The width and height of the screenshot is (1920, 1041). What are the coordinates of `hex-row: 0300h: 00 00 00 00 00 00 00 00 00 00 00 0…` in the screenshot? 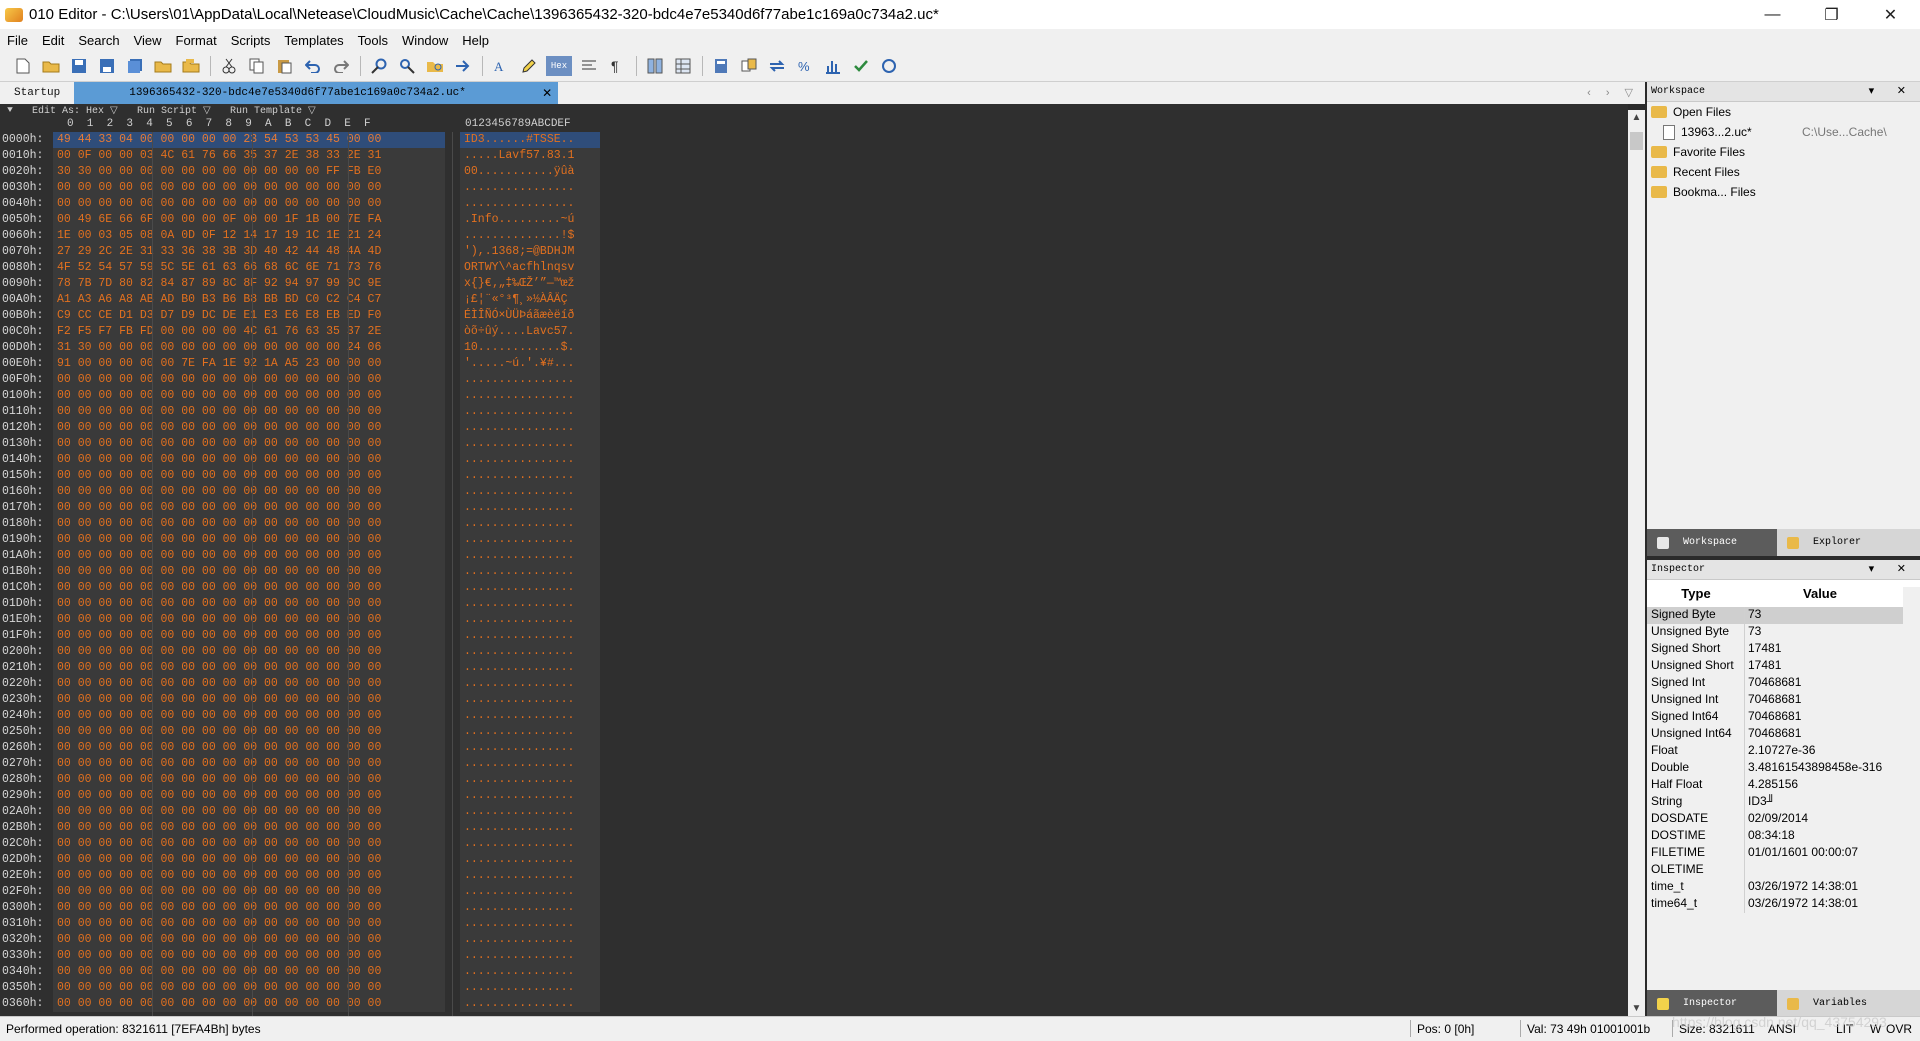 It's located at (814, 908).